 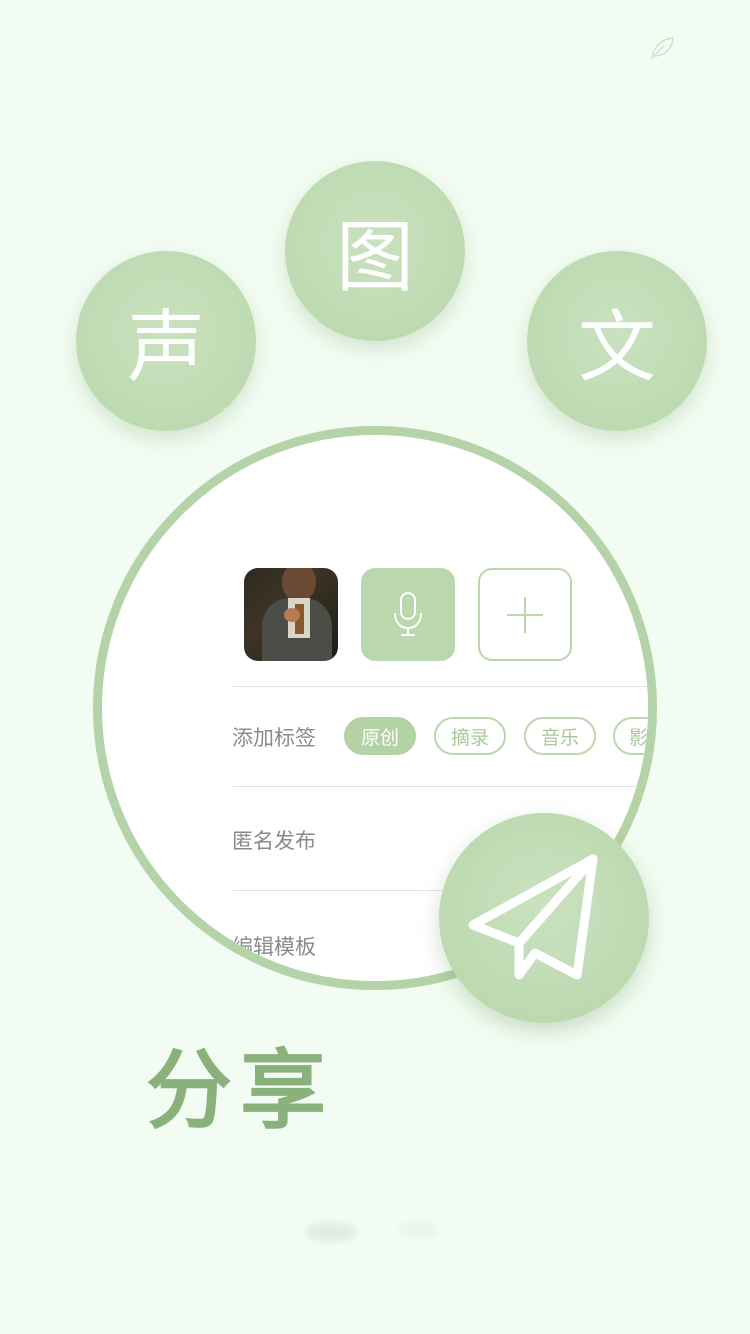 I want to click on tag-music: 音乐, so click(x=560, y=736).